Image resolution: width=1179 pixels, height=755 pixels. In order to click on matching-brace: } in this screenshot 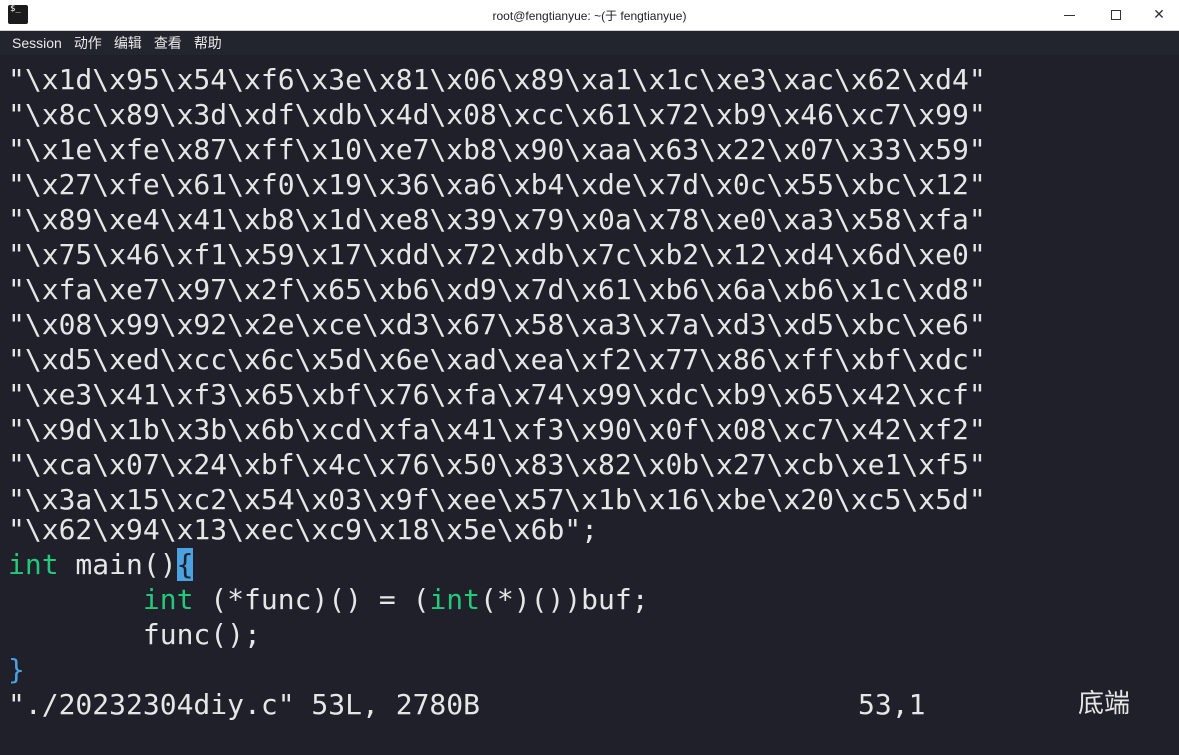, I will do `click(16, 669)`.